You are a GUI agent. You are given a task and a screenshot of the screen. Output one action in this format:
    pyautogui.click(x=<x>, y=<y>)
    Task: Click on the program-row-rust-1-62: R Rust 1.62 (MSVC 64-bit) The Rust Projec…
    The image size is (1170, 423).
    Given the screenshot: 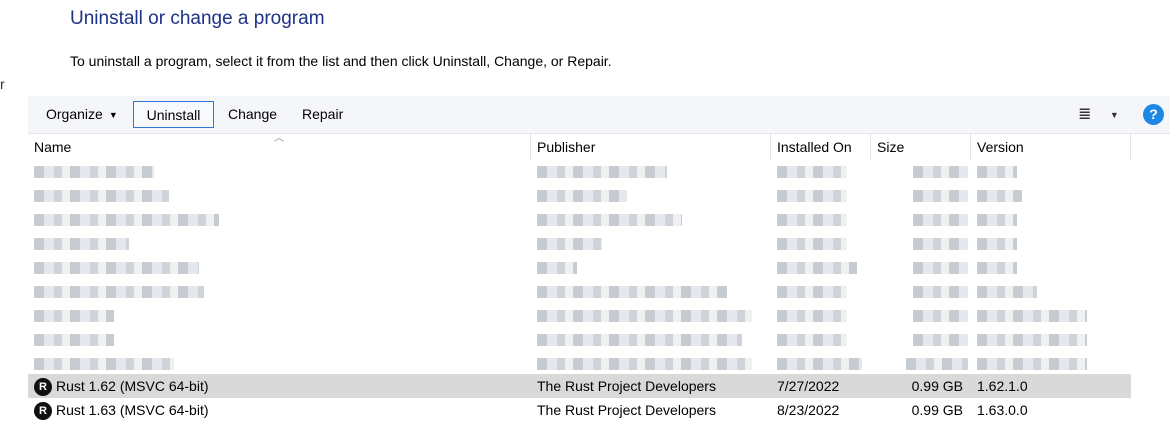 What is the action you would take?
    pyautogui.click(x=579, y=386)
    